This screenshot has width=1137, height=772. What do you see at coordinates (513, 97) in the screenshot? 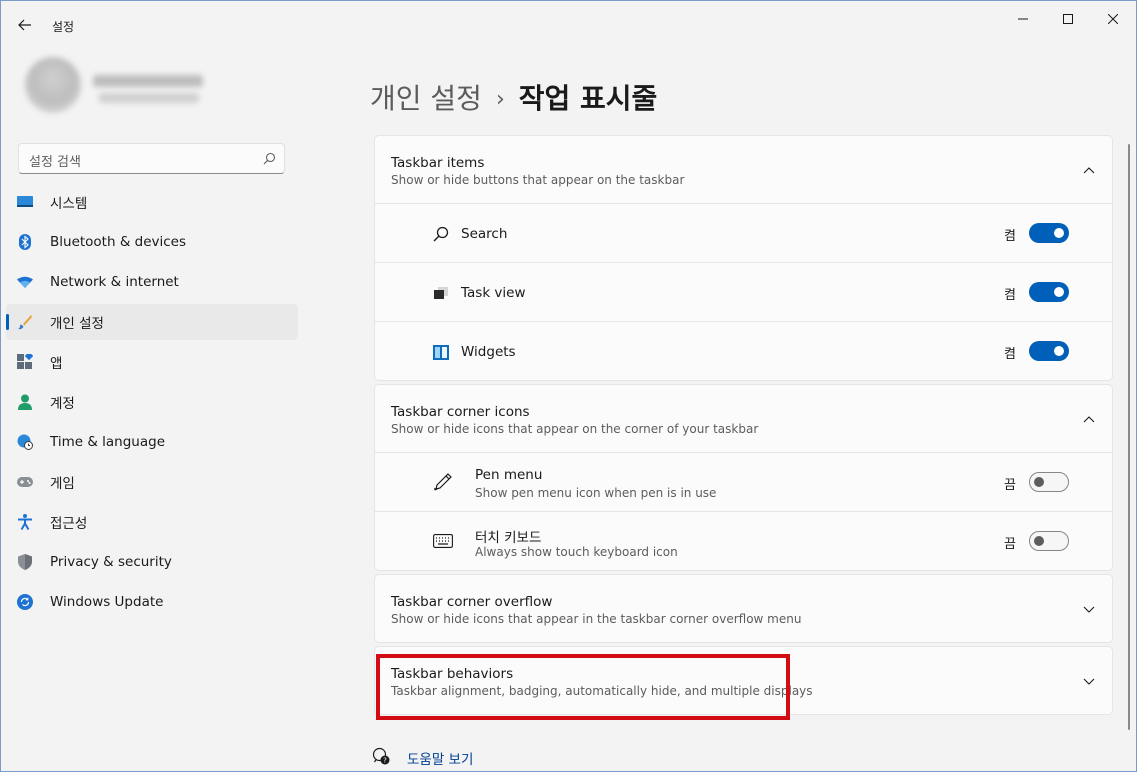
I see `page-title: 개인 설정 › 작업 표시줄` at bounding box center [513, 97].